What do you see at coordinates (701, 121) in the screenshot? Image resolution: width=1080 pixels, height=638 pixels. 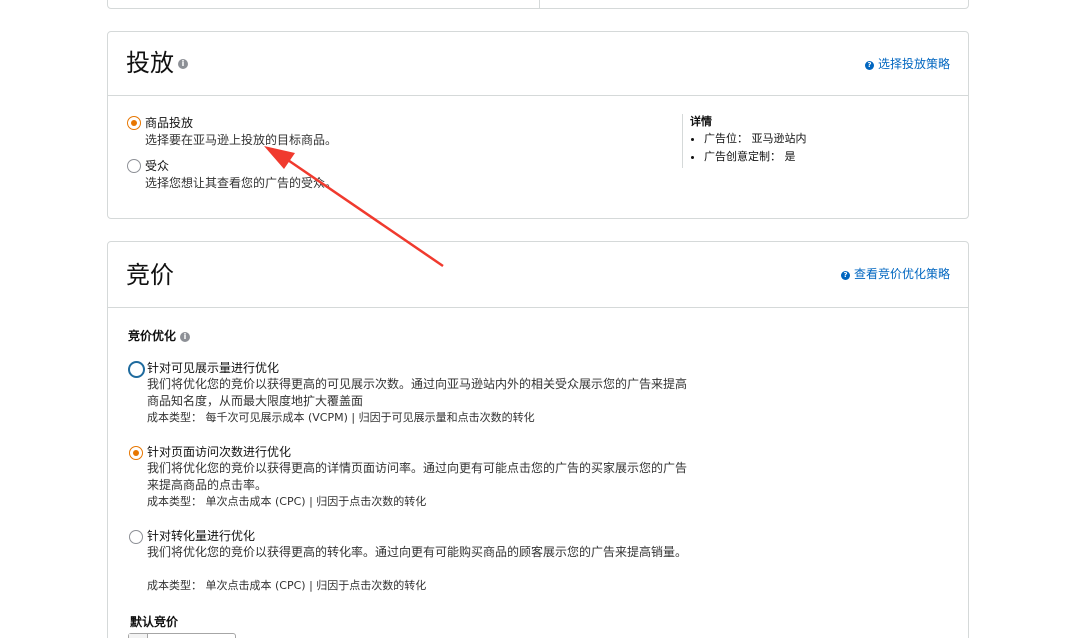 I see `details-title: 详情` at bounding box center [701, 121].